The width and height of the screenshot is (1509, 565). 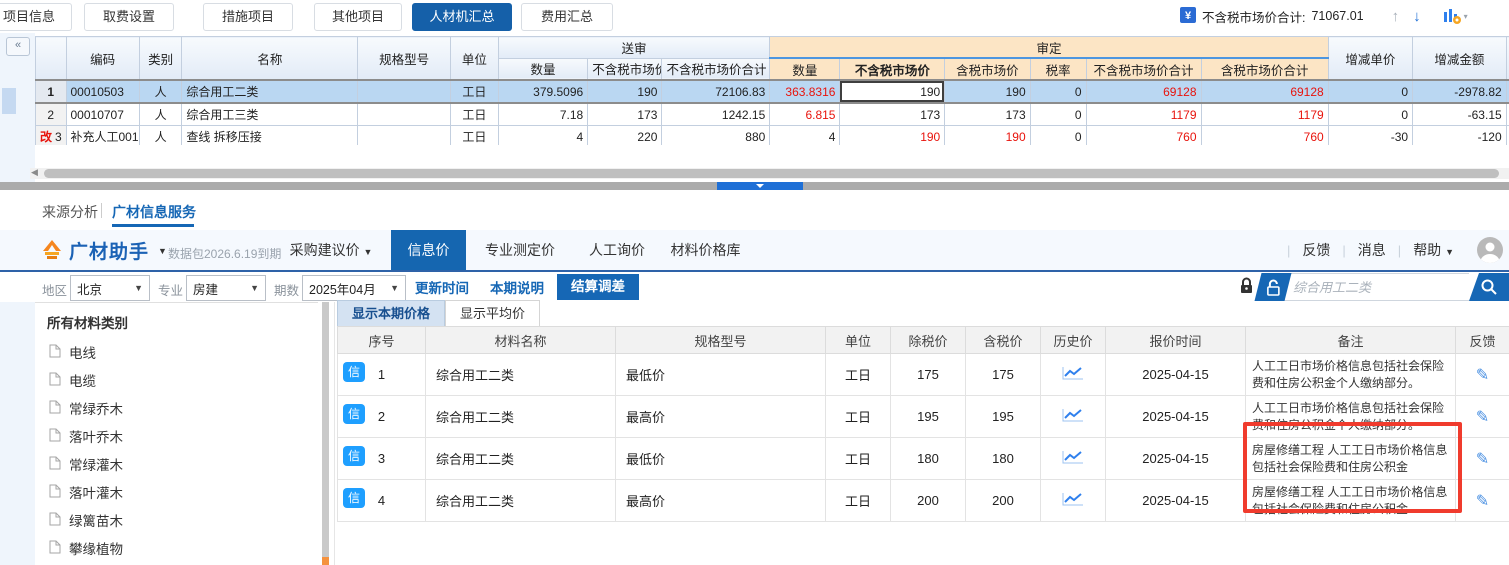 I want to click on tab-cost-summary: 费用汇总, so click(x=567, y=17).